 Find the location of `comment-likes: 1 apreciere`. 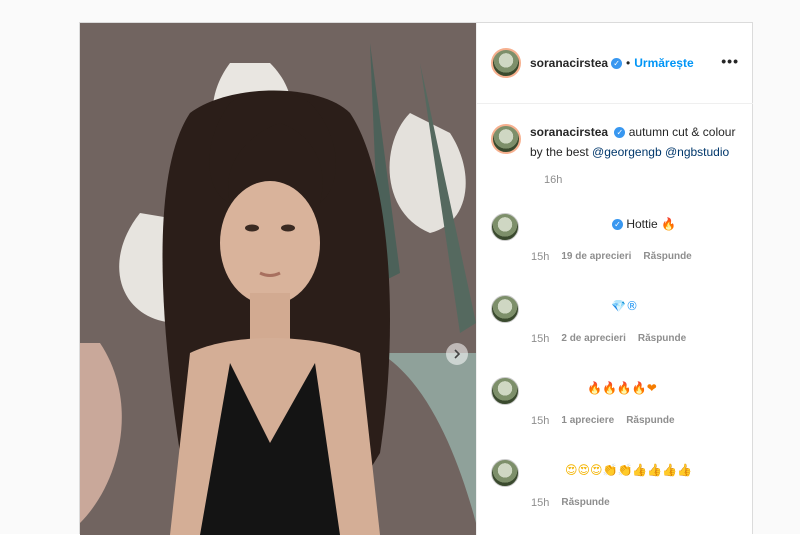

comment-likes: 1 apreciere is located at coordinates (587, 421).